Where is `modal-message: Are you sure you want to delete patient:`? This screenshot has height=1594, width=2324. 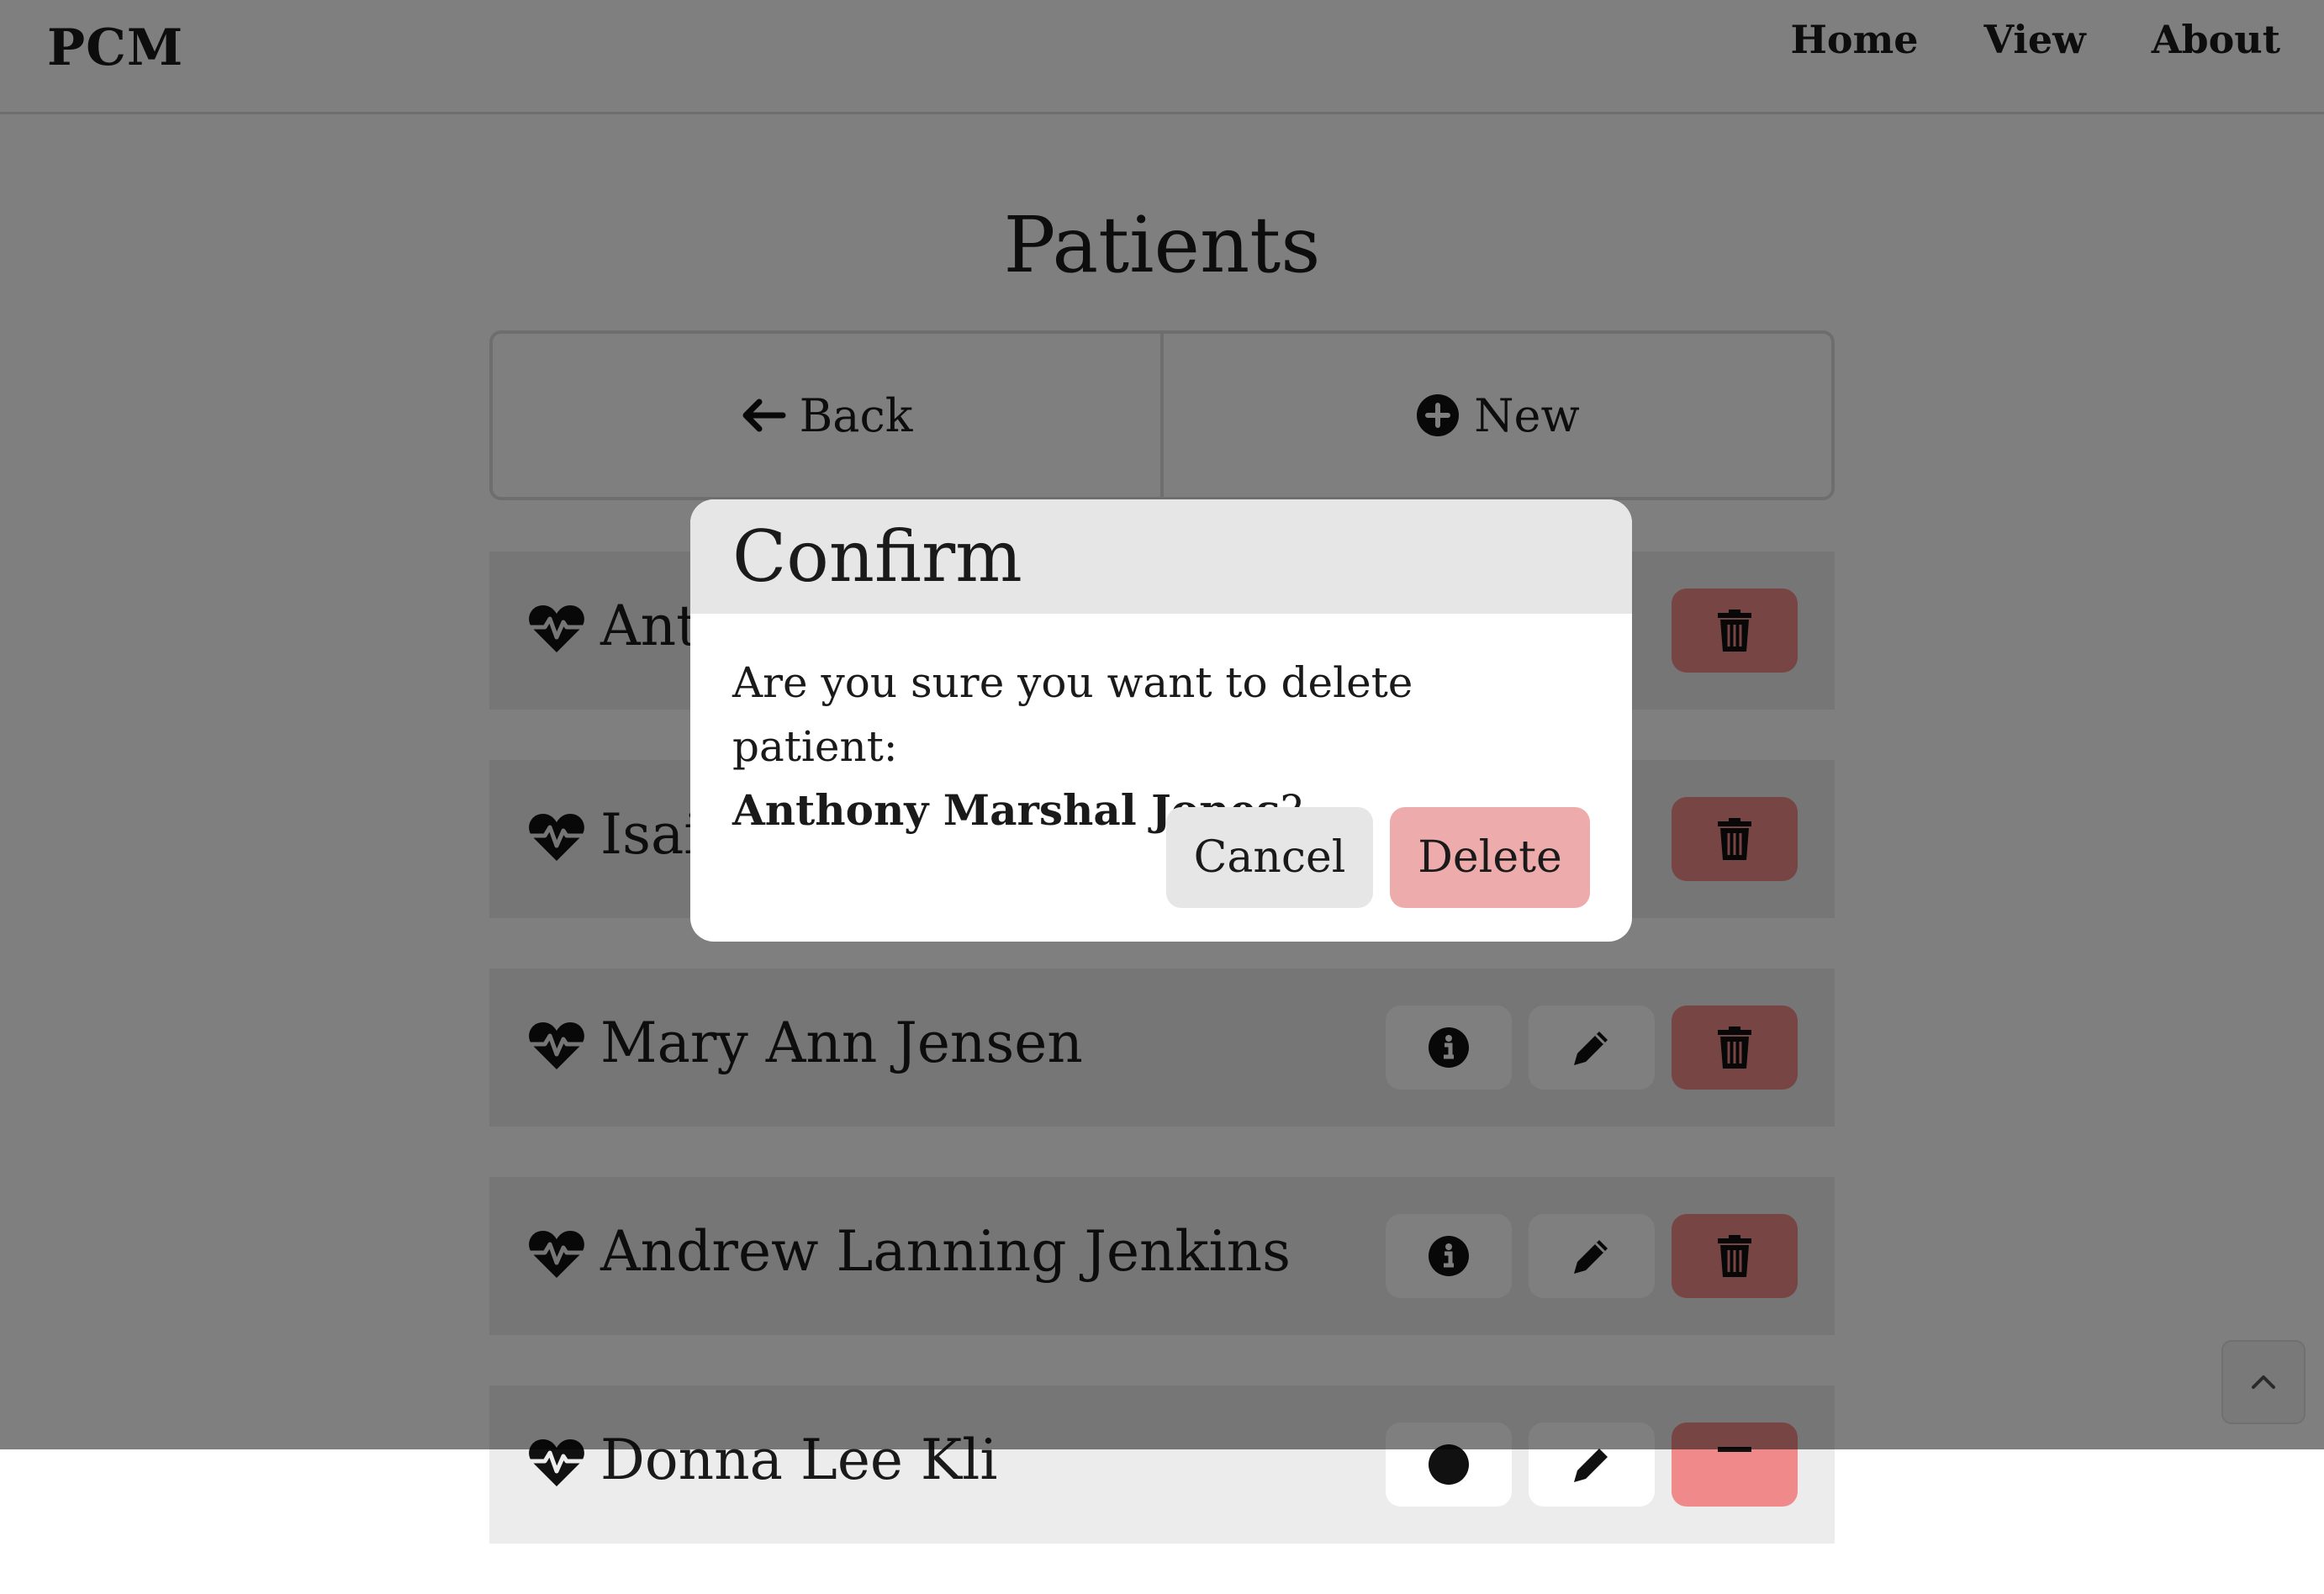
modal-message: Are you sure you want to delete patient: is located at coordinates (1072, 714).